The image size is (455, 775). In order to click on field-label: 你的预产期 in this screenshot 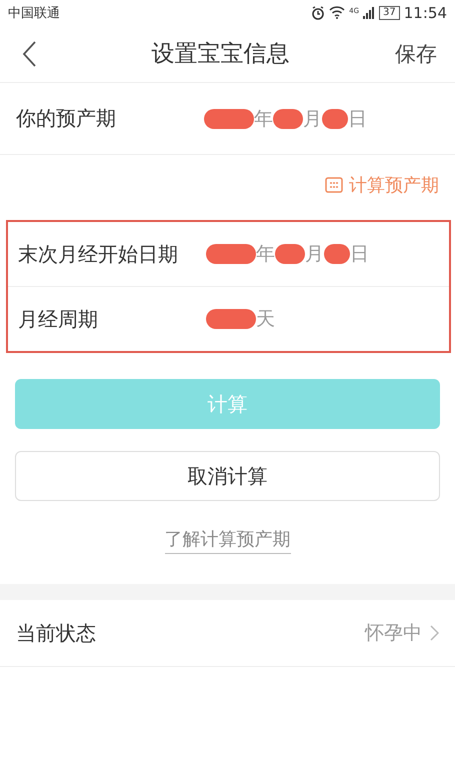, I will do `click(66, 118)`.